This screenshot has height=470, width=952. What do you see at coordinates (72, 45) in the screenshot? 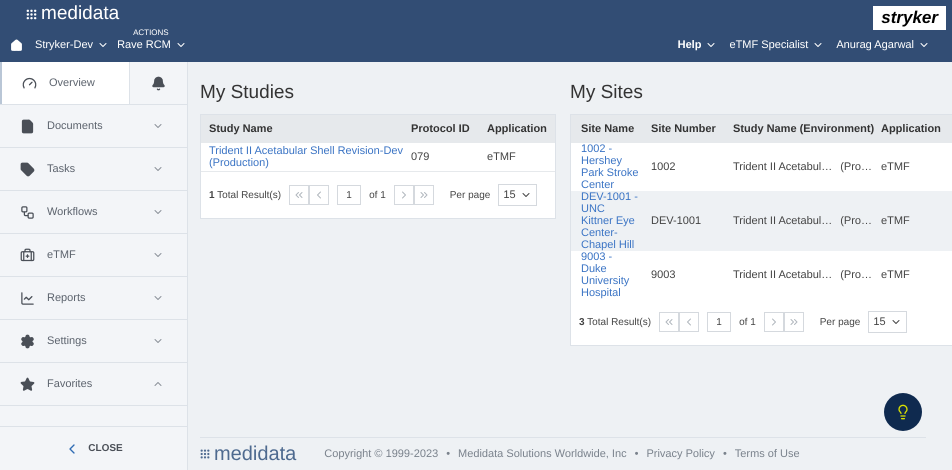
I see `nav-menu: Stryker-Dev` at bounding box center [72, 45].